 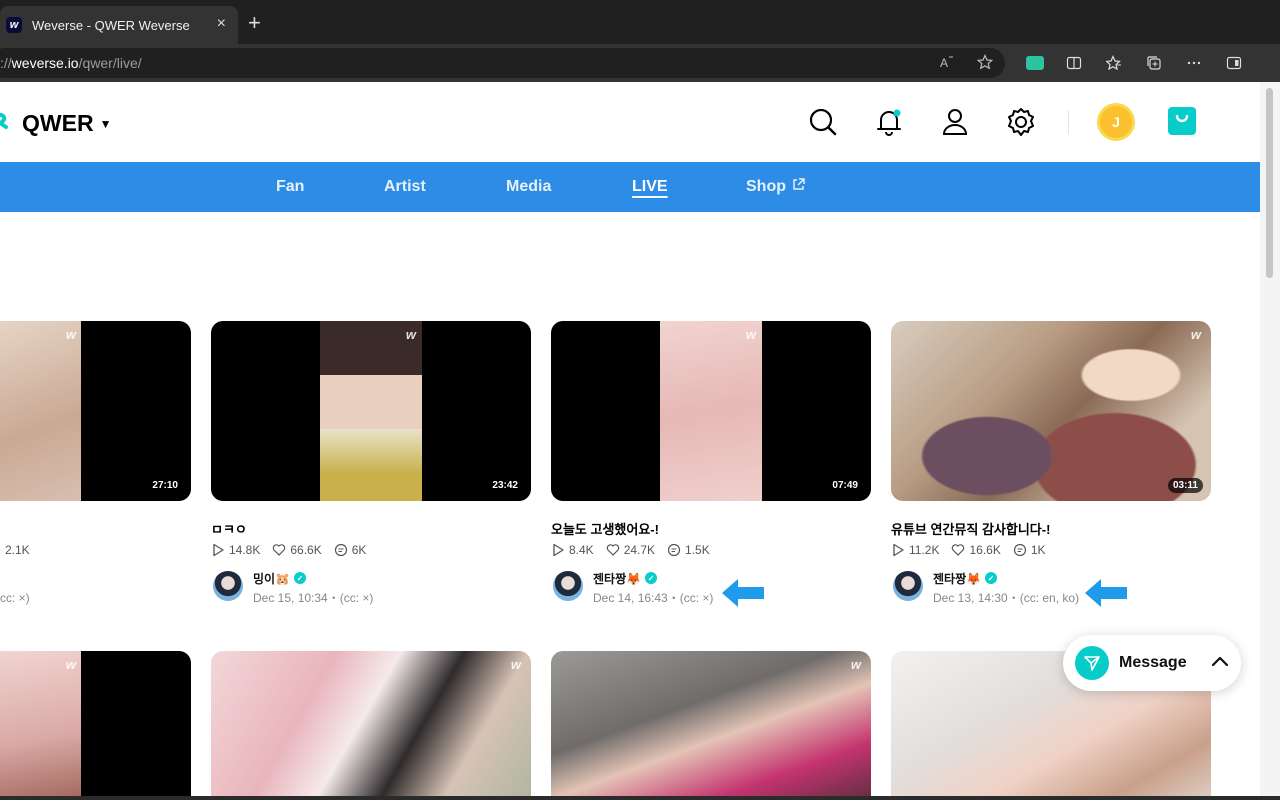 I want to click on community-name: QWER, so click(x=58, y=123).